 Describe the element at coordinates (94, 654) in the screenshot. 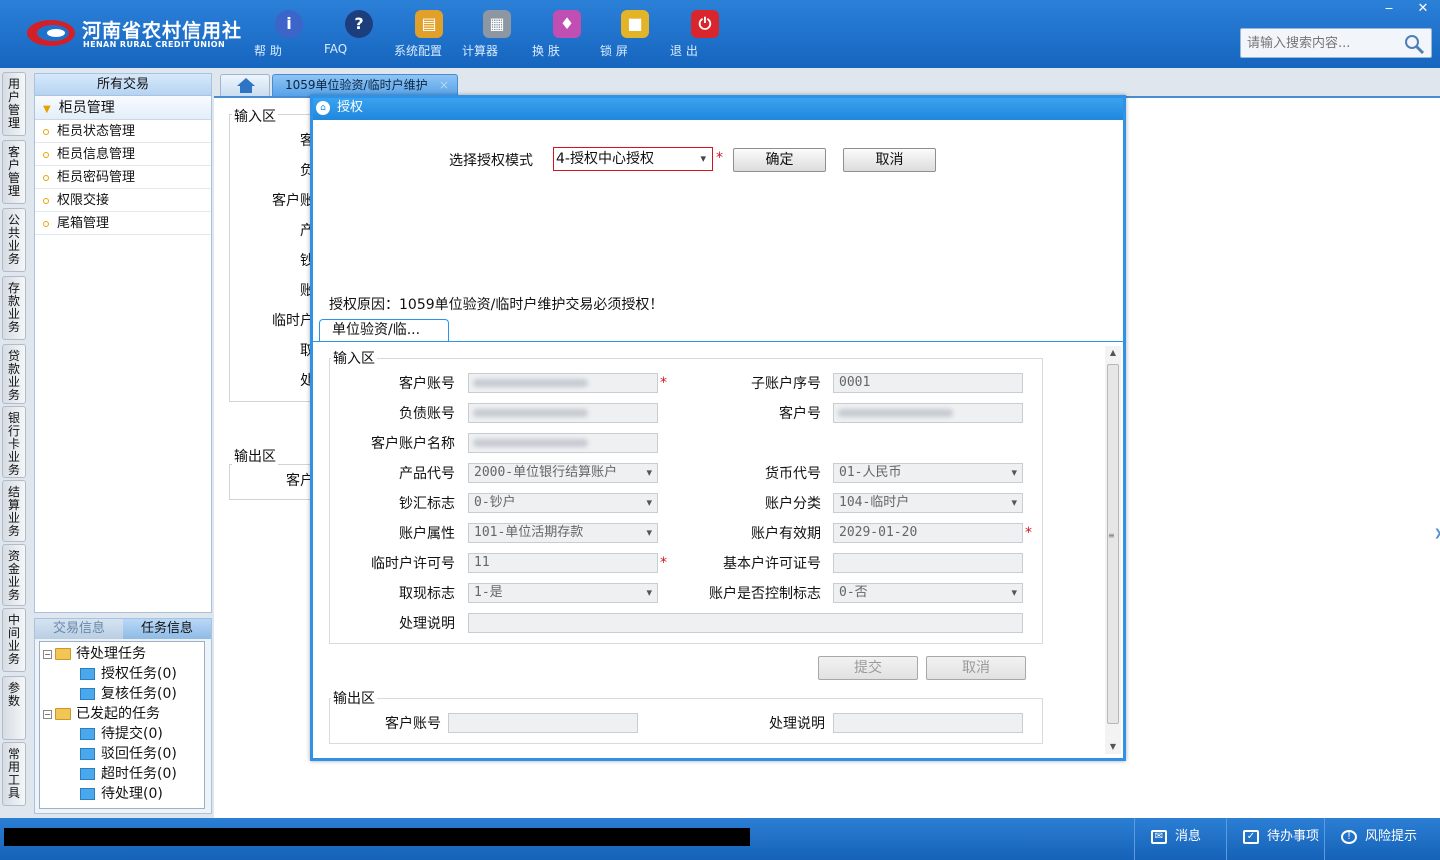

I see `tree-node-pending: − 待处理任务` at that location.